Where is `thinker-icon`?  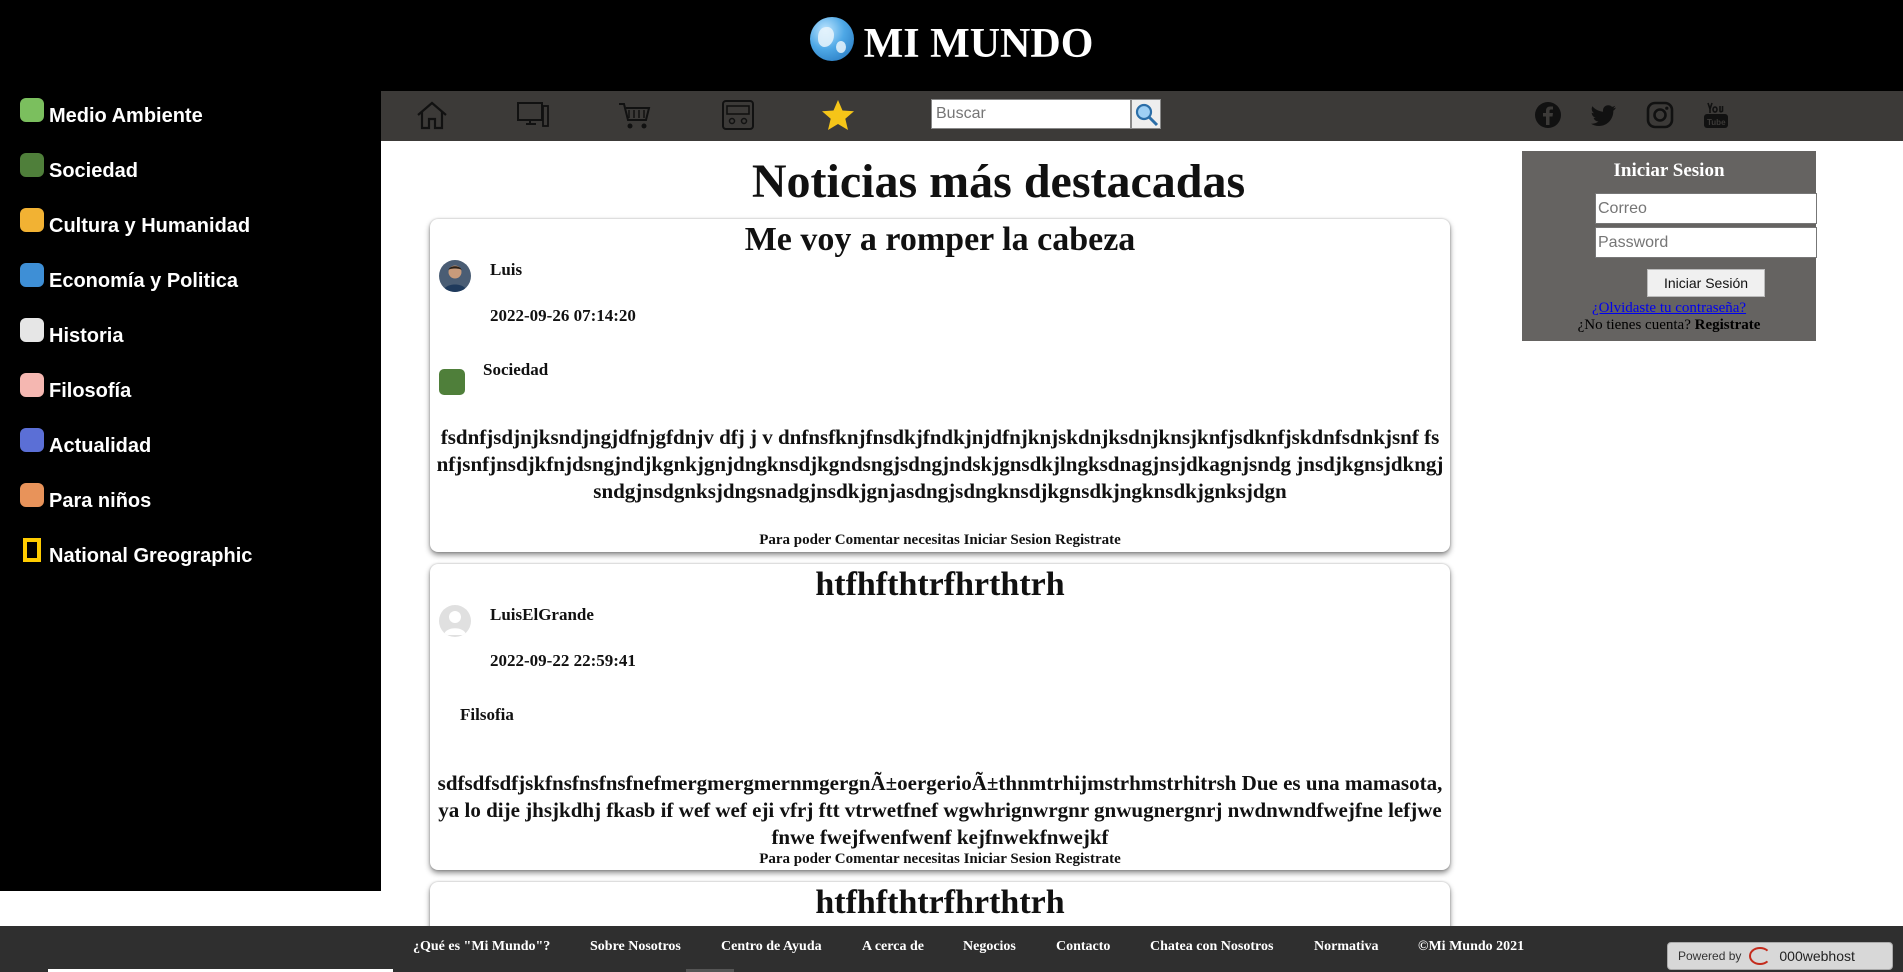
thinker-icon is located at coordinates (32, 385).